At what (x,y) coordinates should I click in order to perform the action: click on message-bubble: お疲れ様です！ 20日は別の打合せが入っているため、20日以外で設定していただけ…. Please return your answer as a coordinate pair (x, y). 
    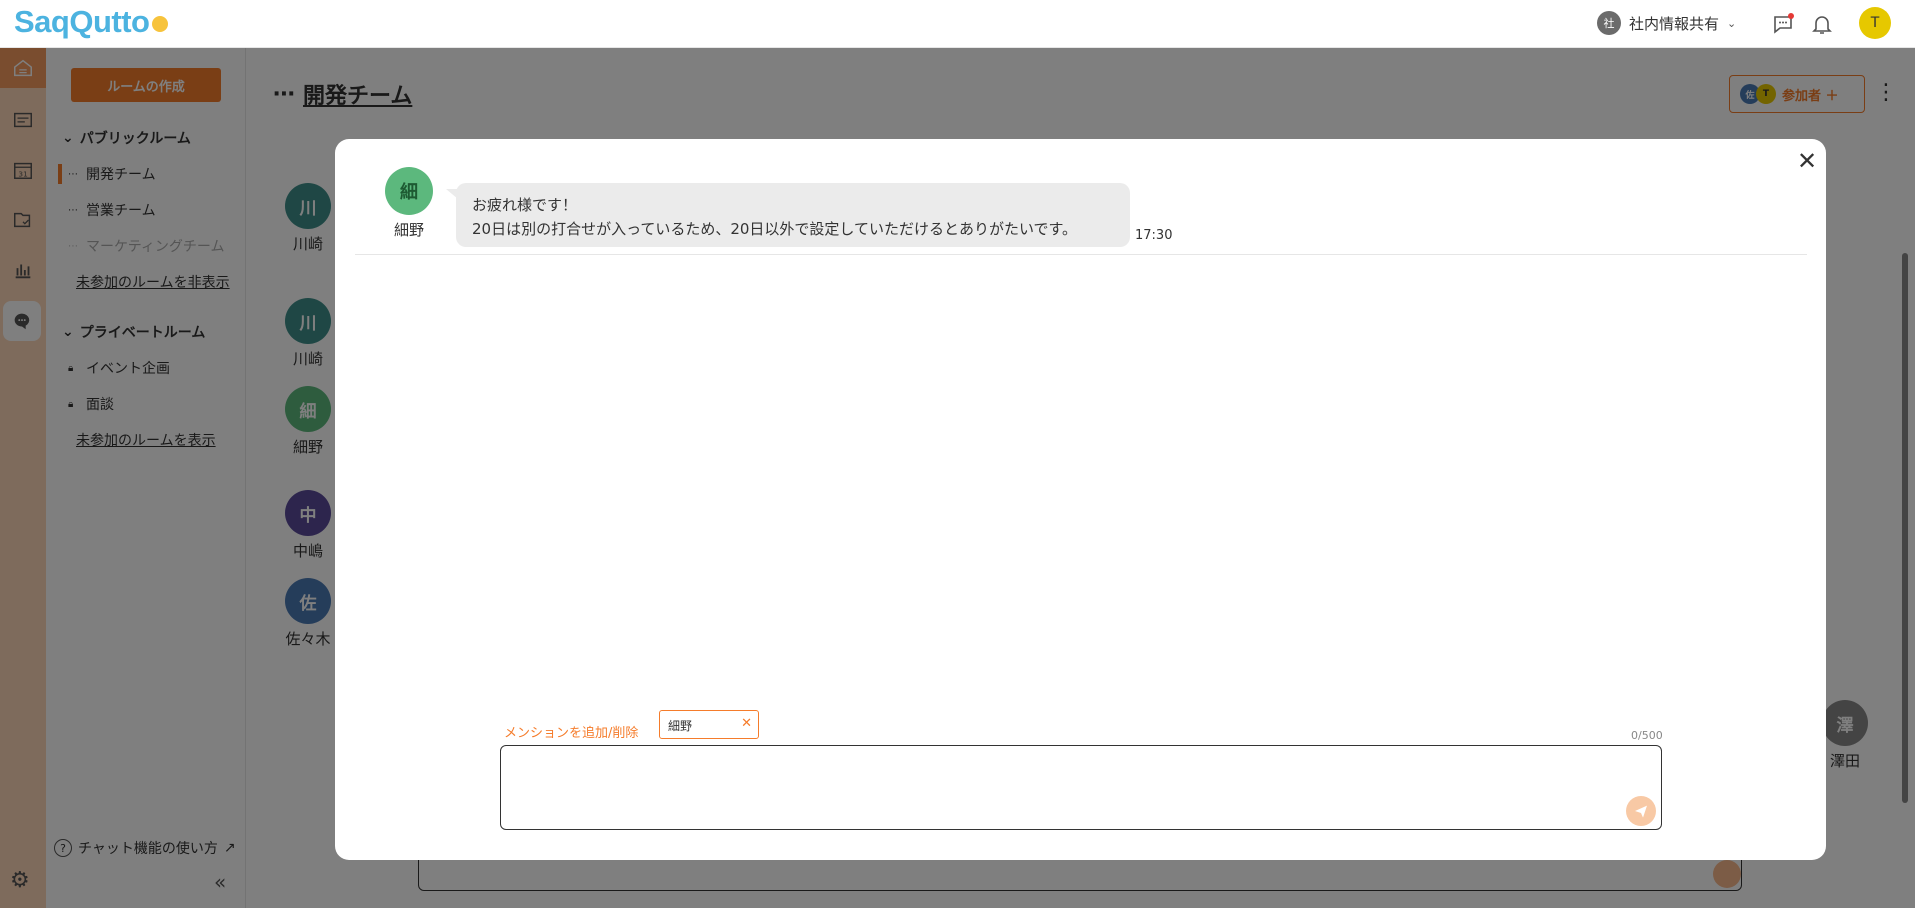
    Looking at the image, I should click on (788, 215).